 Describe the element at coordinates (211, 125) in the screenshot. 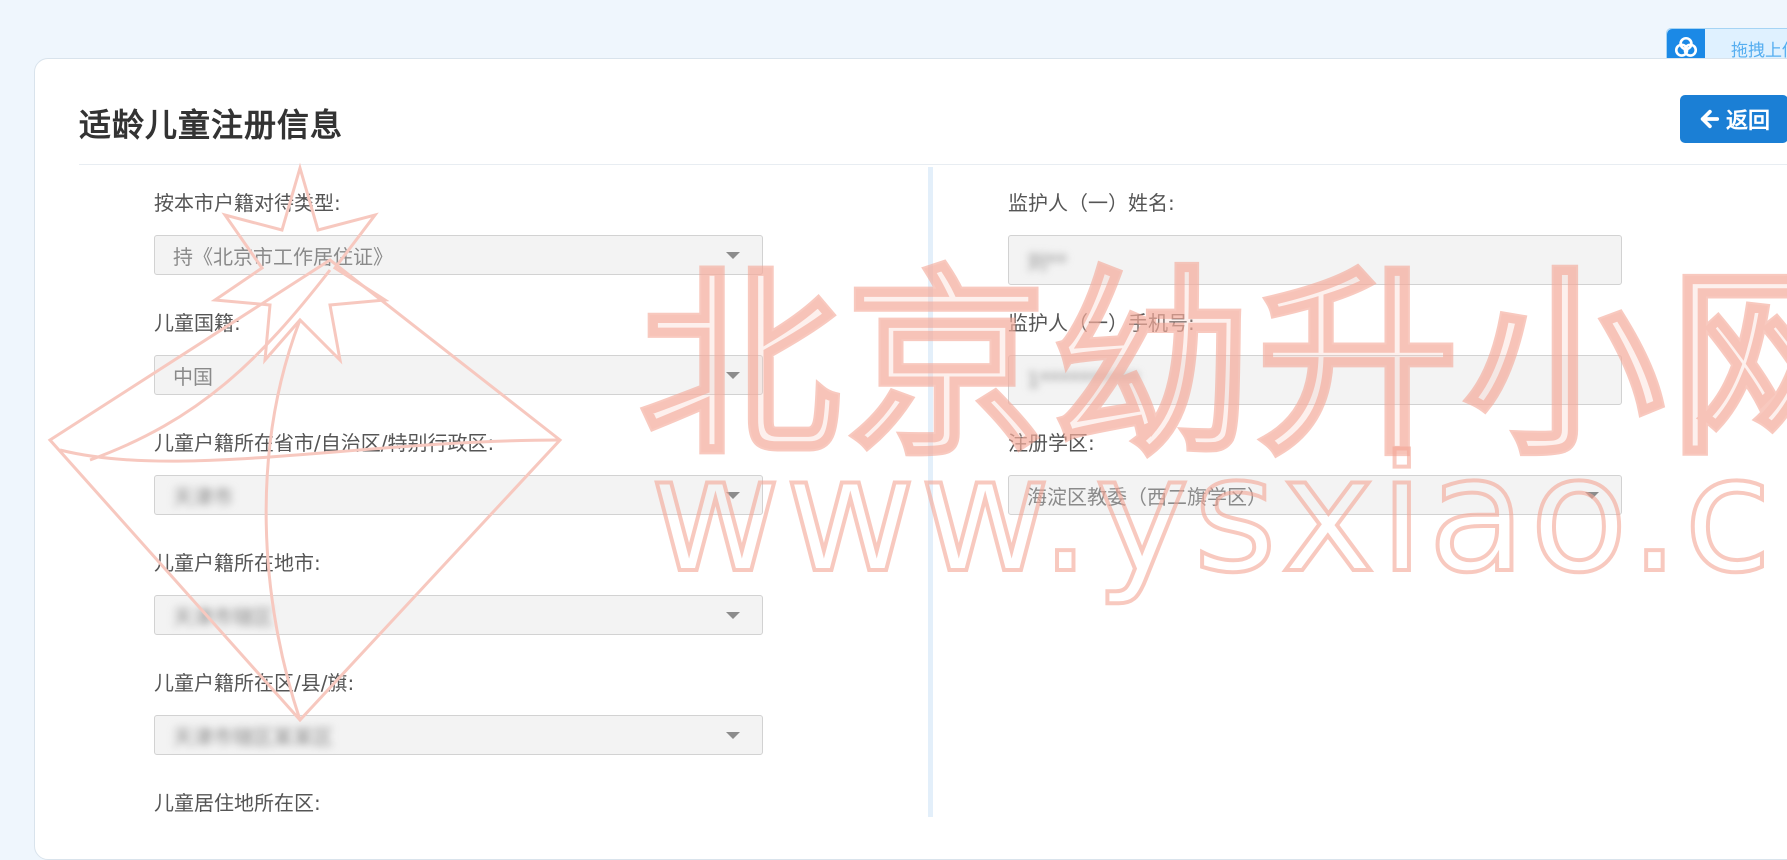

I see `page-title: 适龄儿童注册信息` at that location.